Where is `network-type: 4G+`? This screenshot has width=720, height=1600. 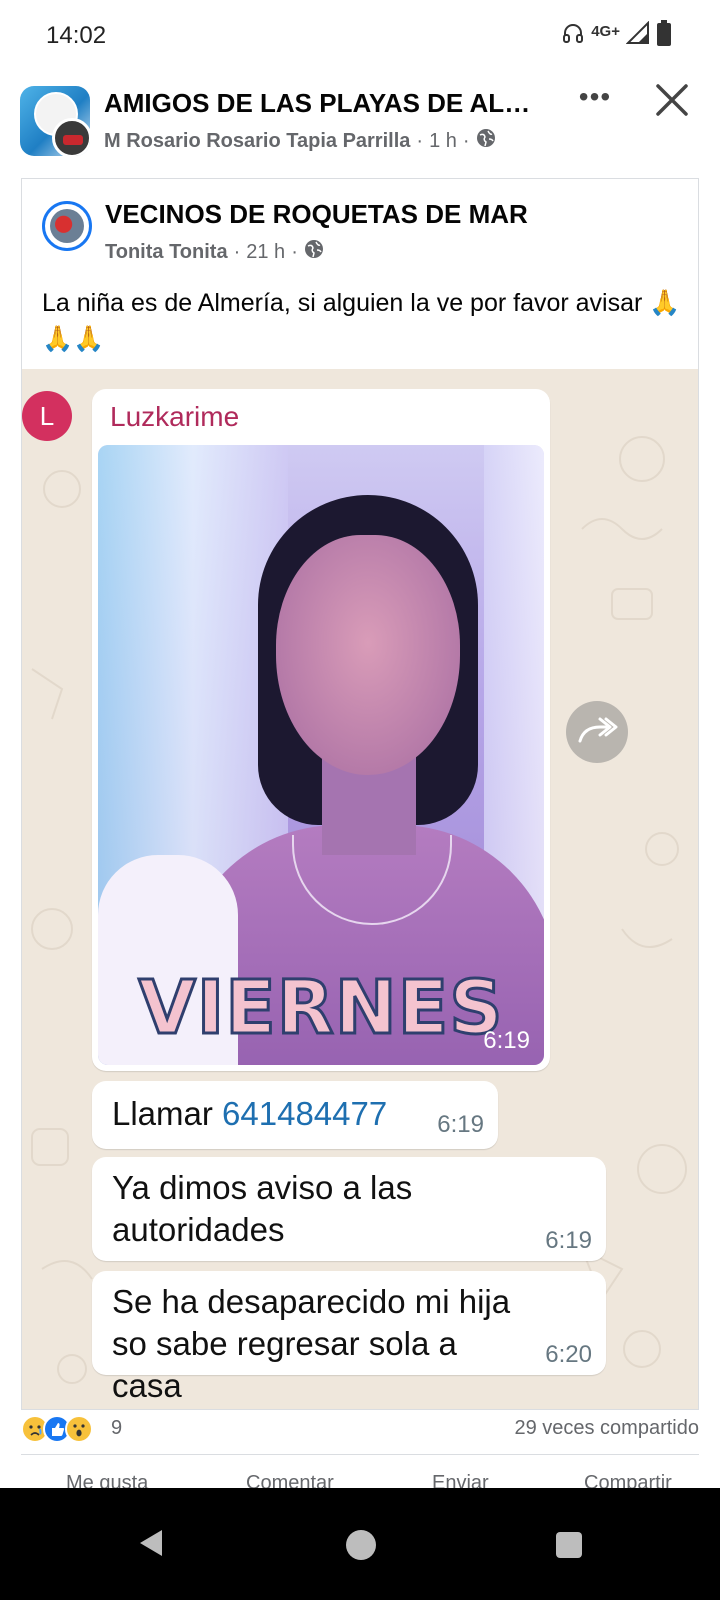
network-type: 4G+ is located at coordinates (605, 31).